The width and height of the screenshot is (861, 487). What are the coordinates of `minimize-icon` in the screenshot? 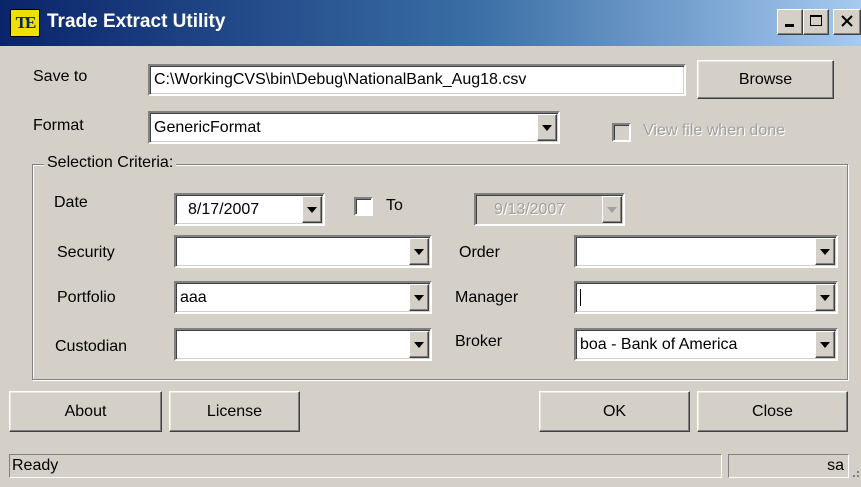 It's located at (789, 25).